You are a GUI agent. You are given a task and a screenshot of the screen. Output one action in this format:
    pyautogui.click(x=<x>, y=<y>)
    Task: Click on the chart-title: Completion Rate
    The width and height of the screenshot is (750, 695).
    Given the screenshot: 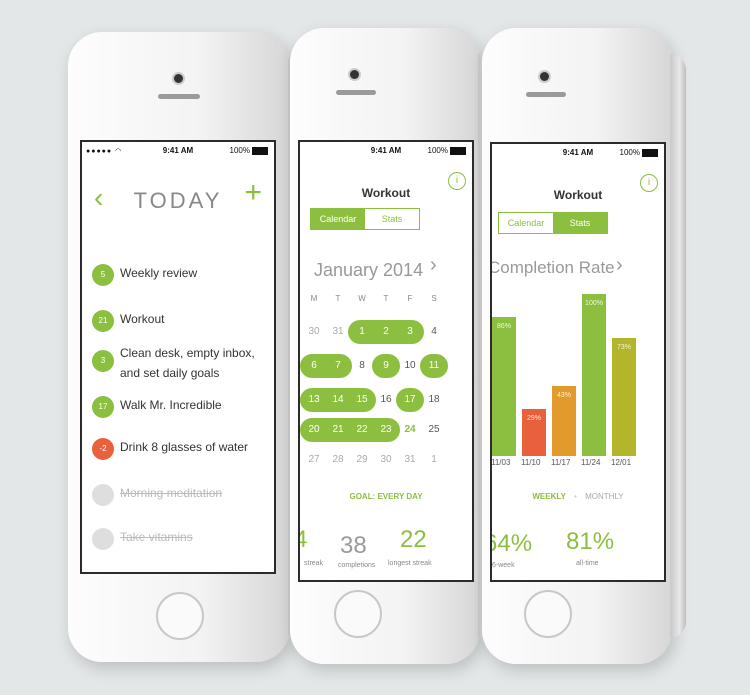 What is the action you would take?
    pyautogui.click(x=552, y=267)
    